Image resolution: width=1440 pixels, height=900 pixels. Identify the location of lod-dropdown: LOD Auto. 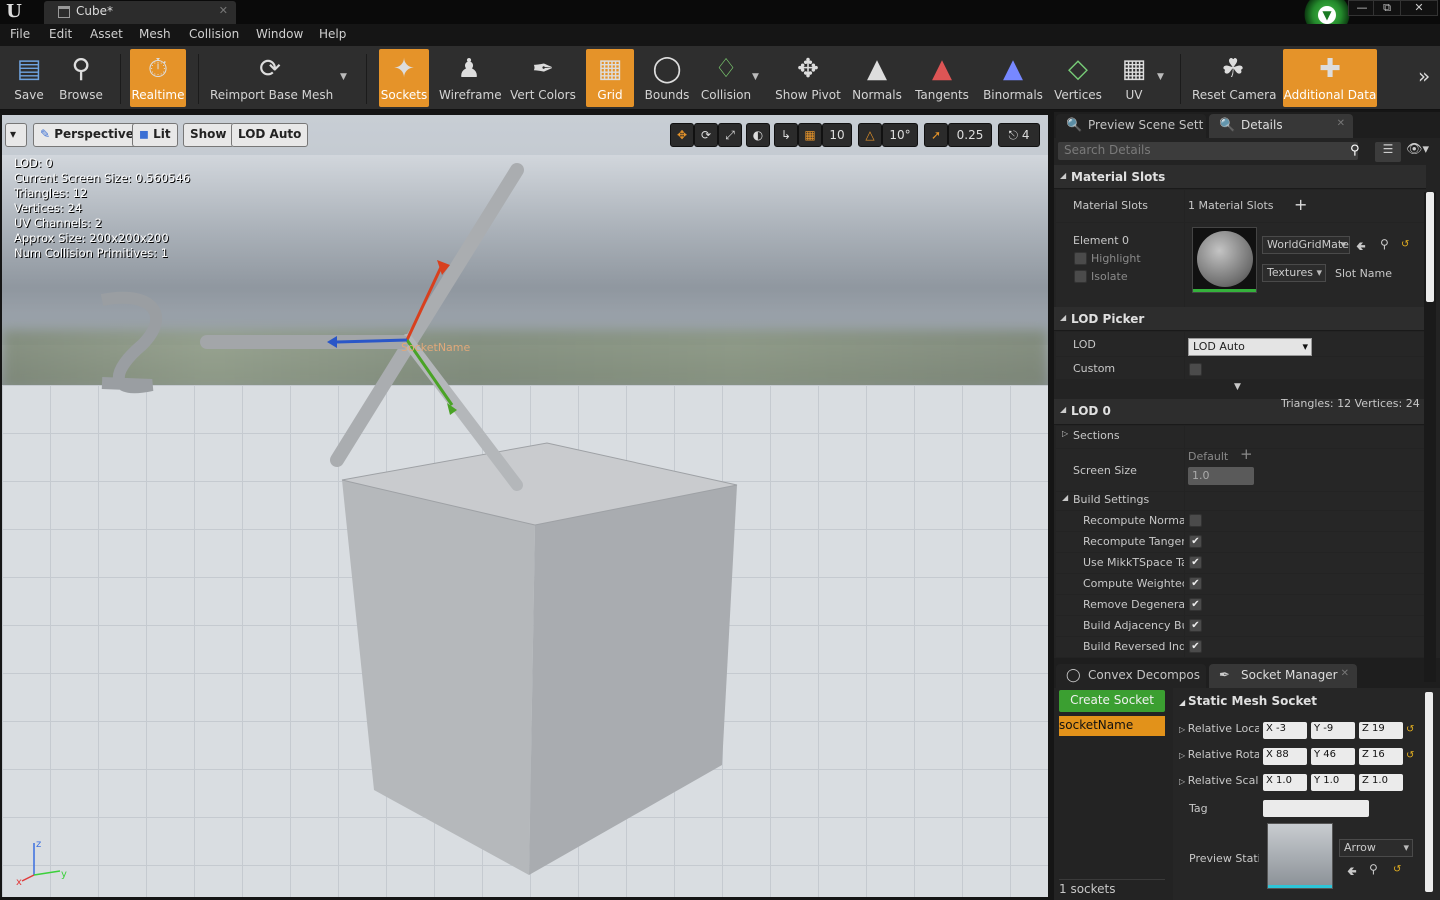
(1250, 347).